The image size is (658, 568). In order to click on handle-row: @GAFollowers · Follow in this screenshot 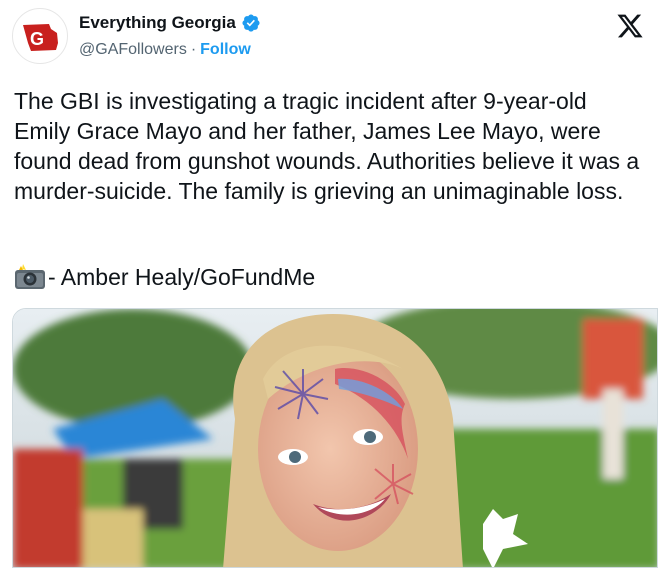, I will do `click(165, 50)`.